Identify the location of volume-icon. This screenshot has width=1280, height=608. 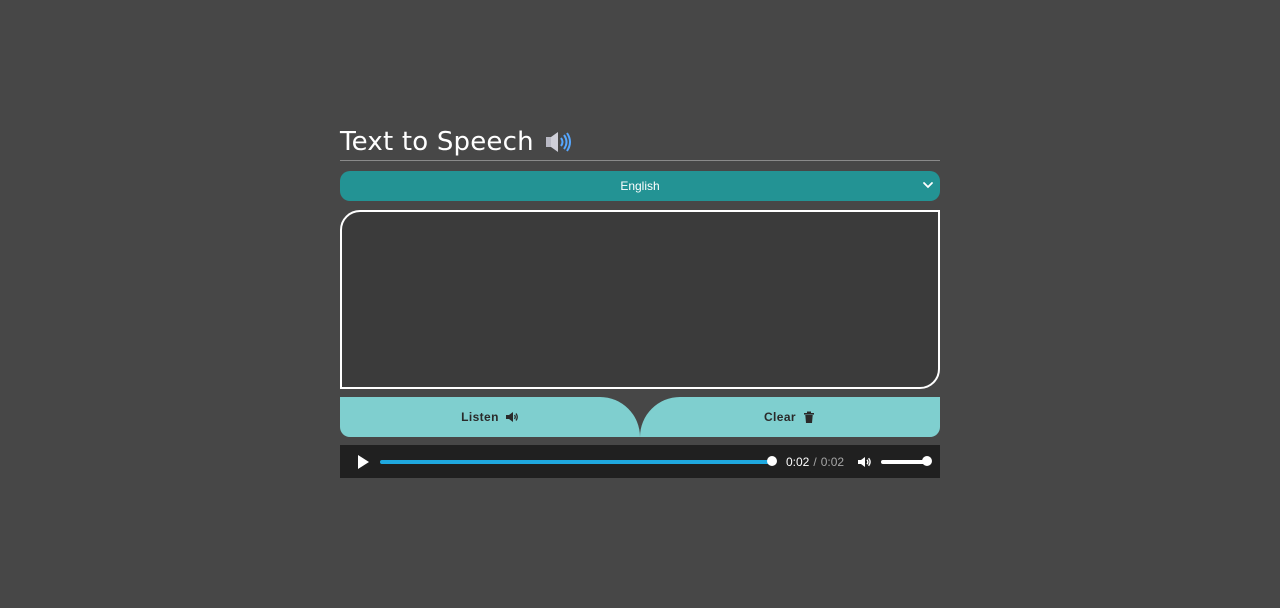
(865, 462).